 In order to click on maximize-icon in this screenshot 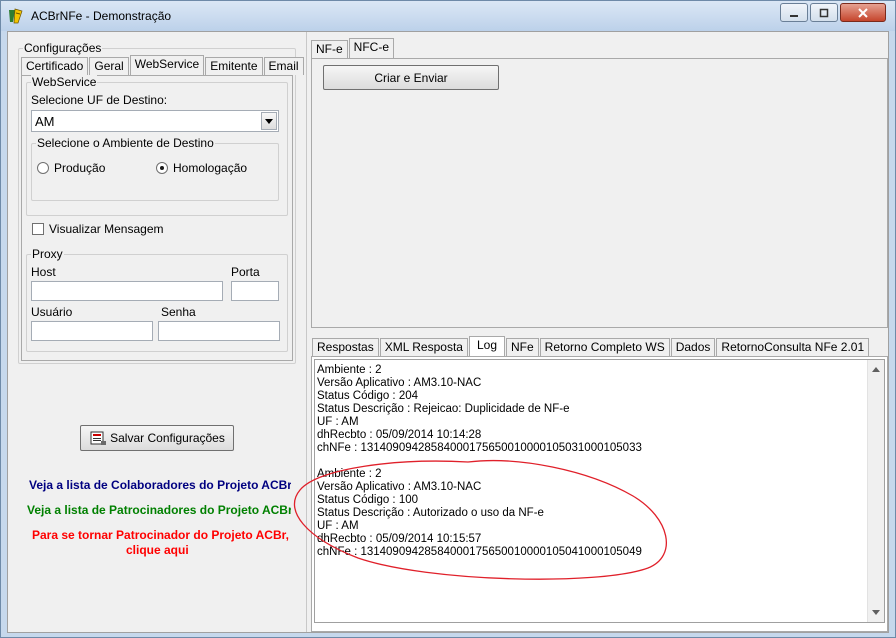, I will do `click(824, 12)`.